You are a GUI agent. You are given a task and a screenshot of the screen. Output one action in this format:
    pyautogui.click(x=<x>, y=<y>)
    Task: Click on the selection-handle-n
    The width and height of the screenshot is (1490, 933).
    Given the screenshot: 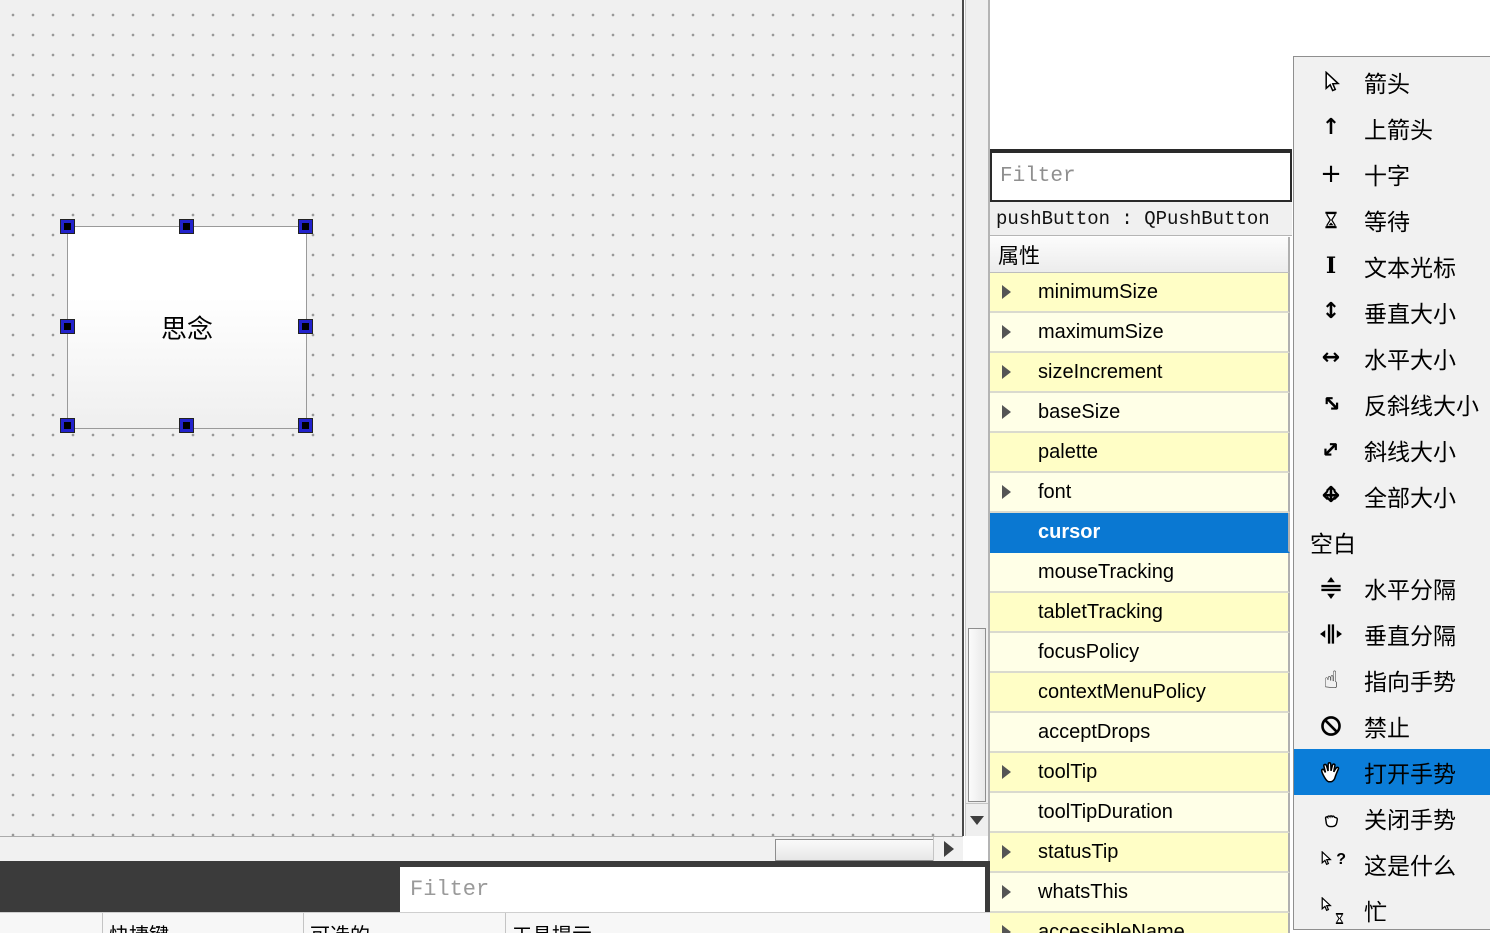 What is the action you would take?
    pyautogui.click(x=186, y=226)
    